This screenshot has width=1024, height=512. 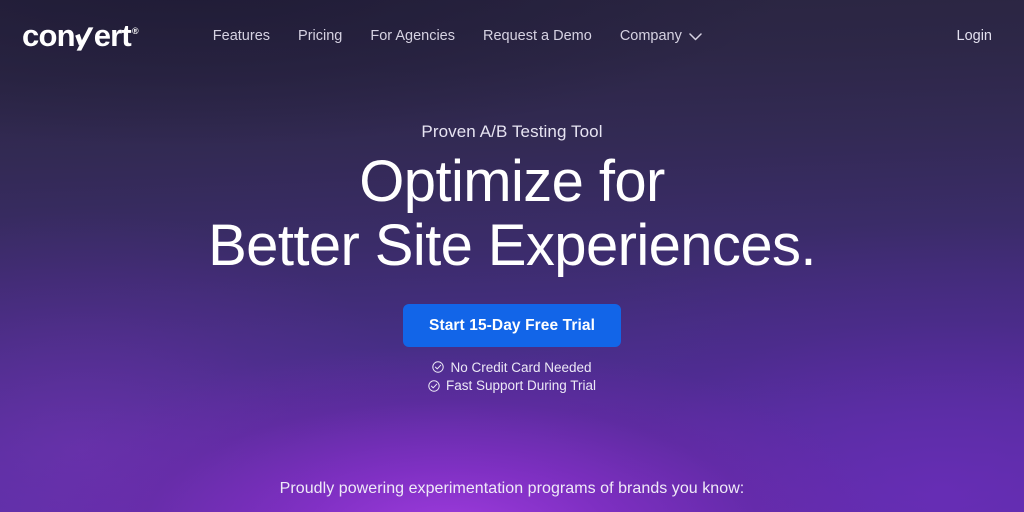 I want to click on logo-registered-mark: ®, so click(x=135, y=30).